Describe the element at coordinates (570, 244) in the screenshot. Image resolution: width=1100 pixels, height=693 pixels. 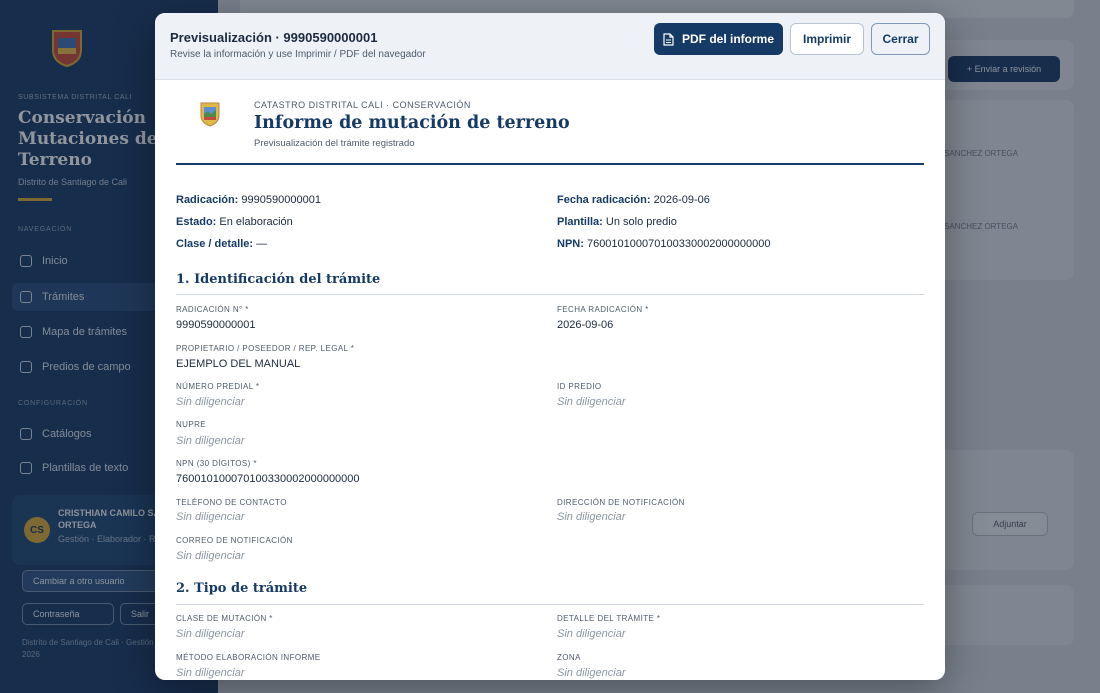
I see `meta-label: NPN:` at that location.